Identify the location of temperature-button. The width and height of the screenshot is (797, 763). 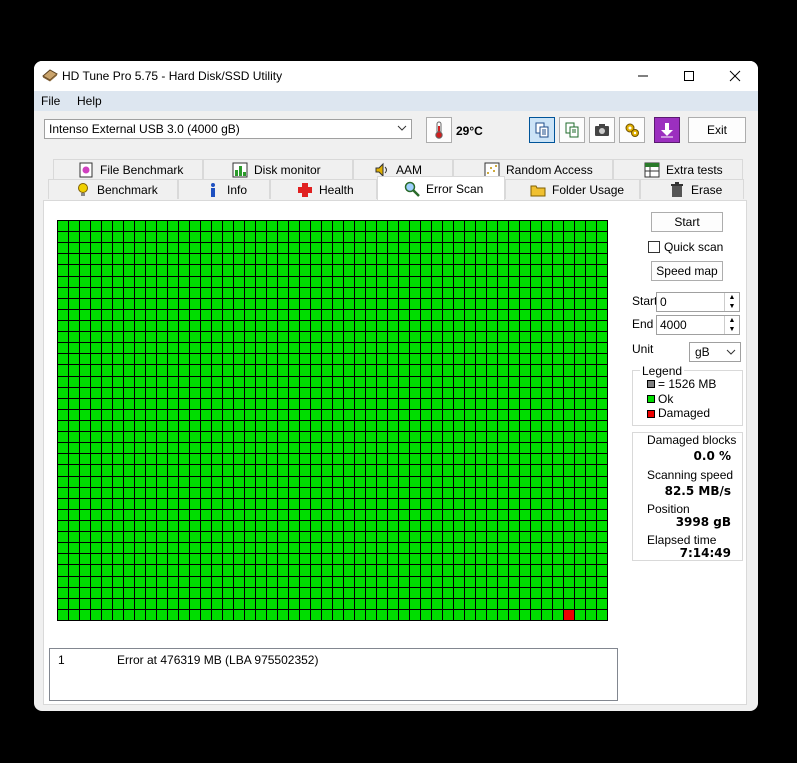
(439, 130).